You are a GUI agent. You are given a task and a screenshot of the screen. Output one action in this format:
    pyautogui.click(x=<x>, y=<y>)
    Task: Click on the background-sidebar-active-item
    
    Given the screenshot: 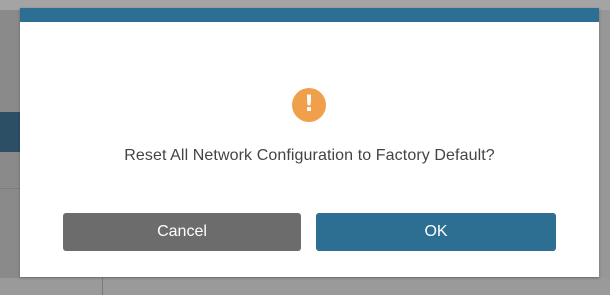 What is the action you would take?
    pyautogui.click(x=10, y=132)
    